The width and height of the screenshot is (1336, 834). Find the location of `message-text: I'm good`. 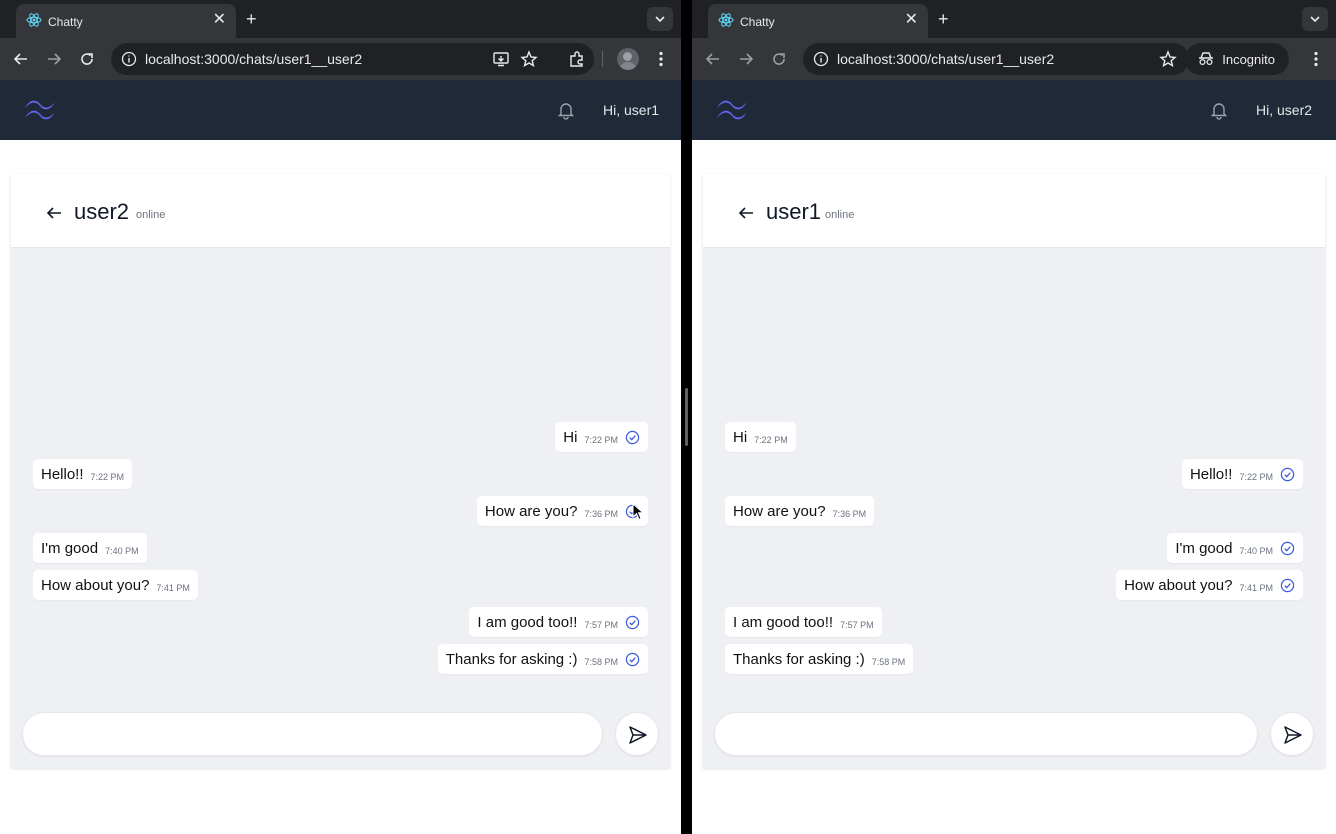

message-text: I'm good is located at coordinates (1204, 548).